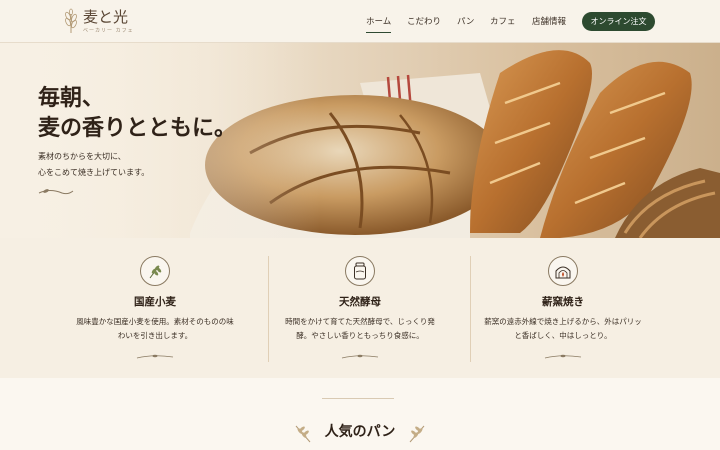 This screenshot has height=450, width=720. Describe the element at coordinates (360, 321) in the screenshot. I see `feature-desc-line1: 時間をかけて育てた天然酵母で、じっくり発` at that location.